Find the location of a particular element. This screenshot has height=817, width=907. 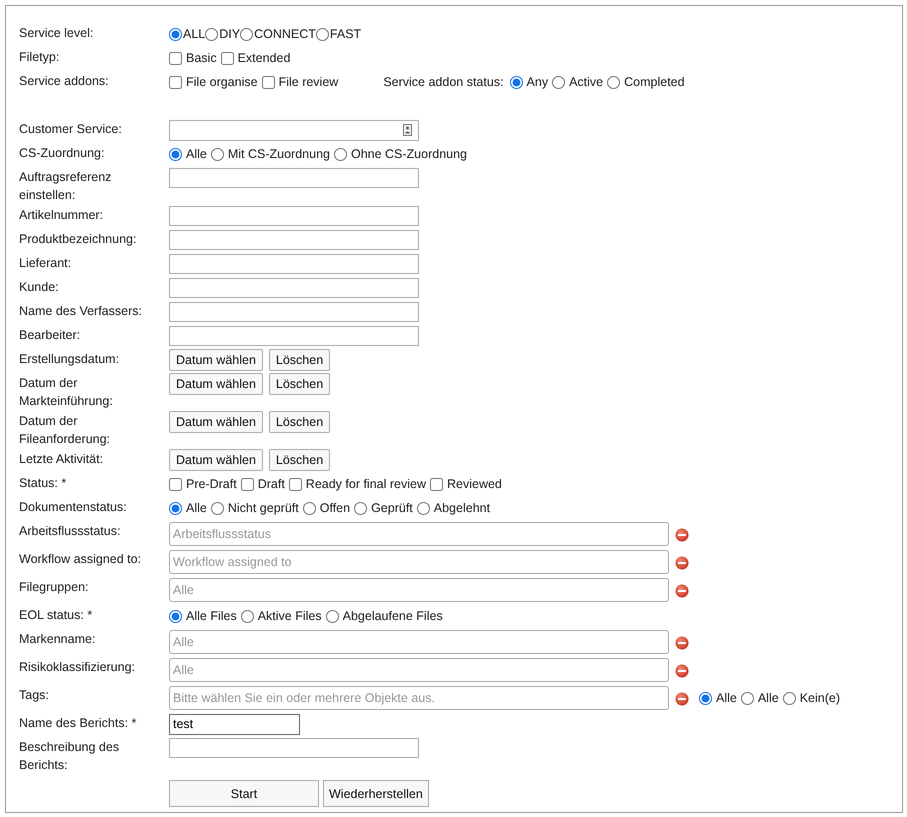

field-label: Service addon status: is located at coordinates (443, 82).